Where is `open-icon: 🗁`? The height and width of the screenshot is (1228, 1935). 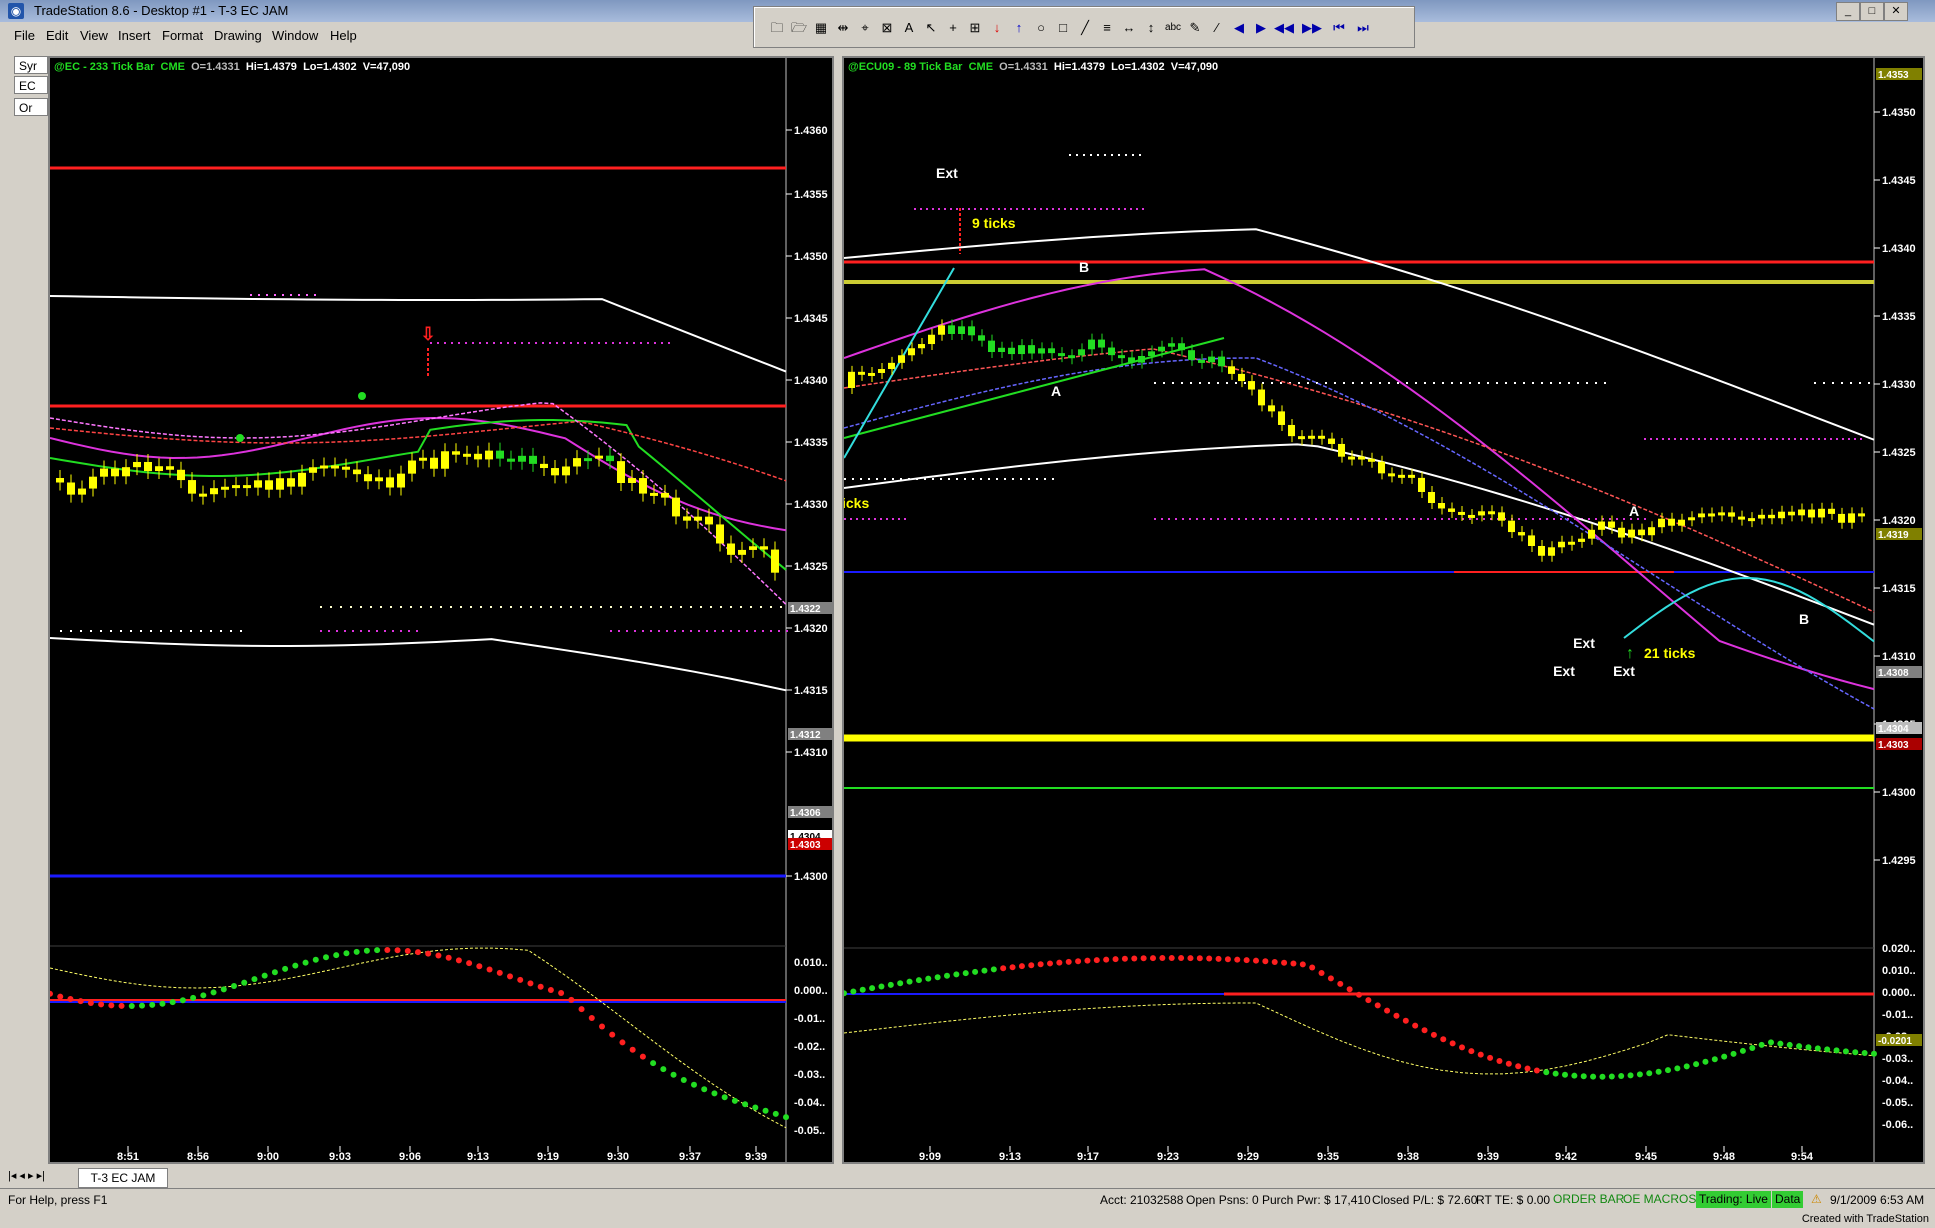 open-icon: 🗁 is located at coordinates (799, 28).